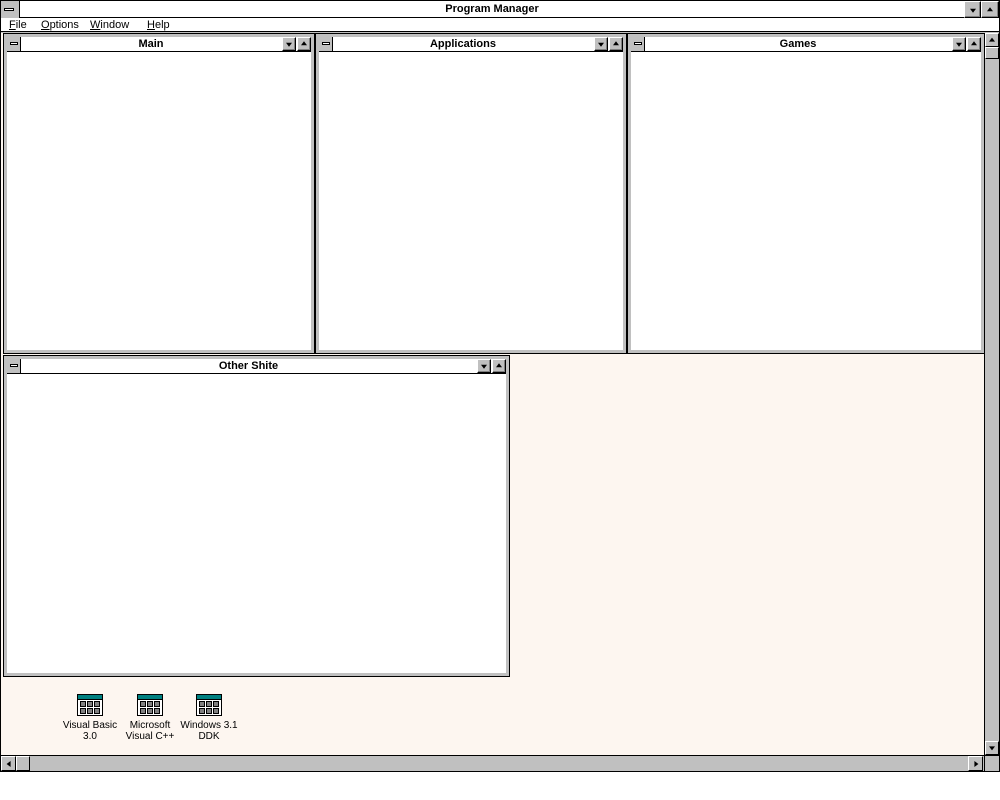 The image size is (1000, 800). What do you see at coordinates (158, 25) in the screenshot?
I see `menu-help: Help` at bounding box center [158, 25].